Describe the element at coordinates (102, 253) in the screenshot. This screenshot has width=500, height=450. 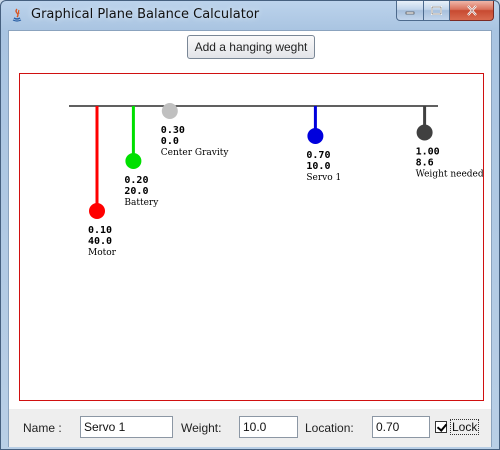
I see `weight-name-text: Motor` at that location.